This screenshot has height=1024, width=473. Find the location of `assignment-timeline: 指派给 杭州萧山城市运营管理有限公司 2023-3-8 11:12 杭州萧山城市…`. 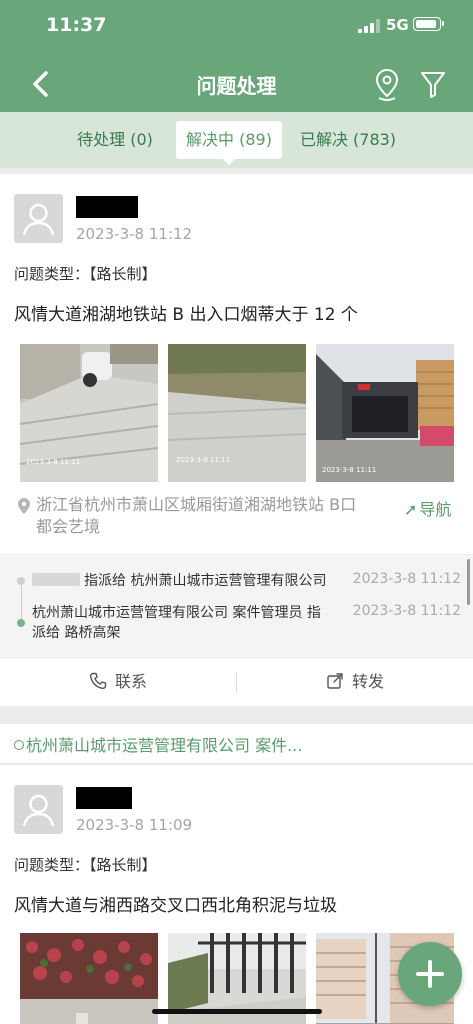

assignment-timeline: 指派给 杭州萧山城市运营管理有限公司 2023-3-8 11:12 杭州萧山城市… is located at coordinates (236, 606).